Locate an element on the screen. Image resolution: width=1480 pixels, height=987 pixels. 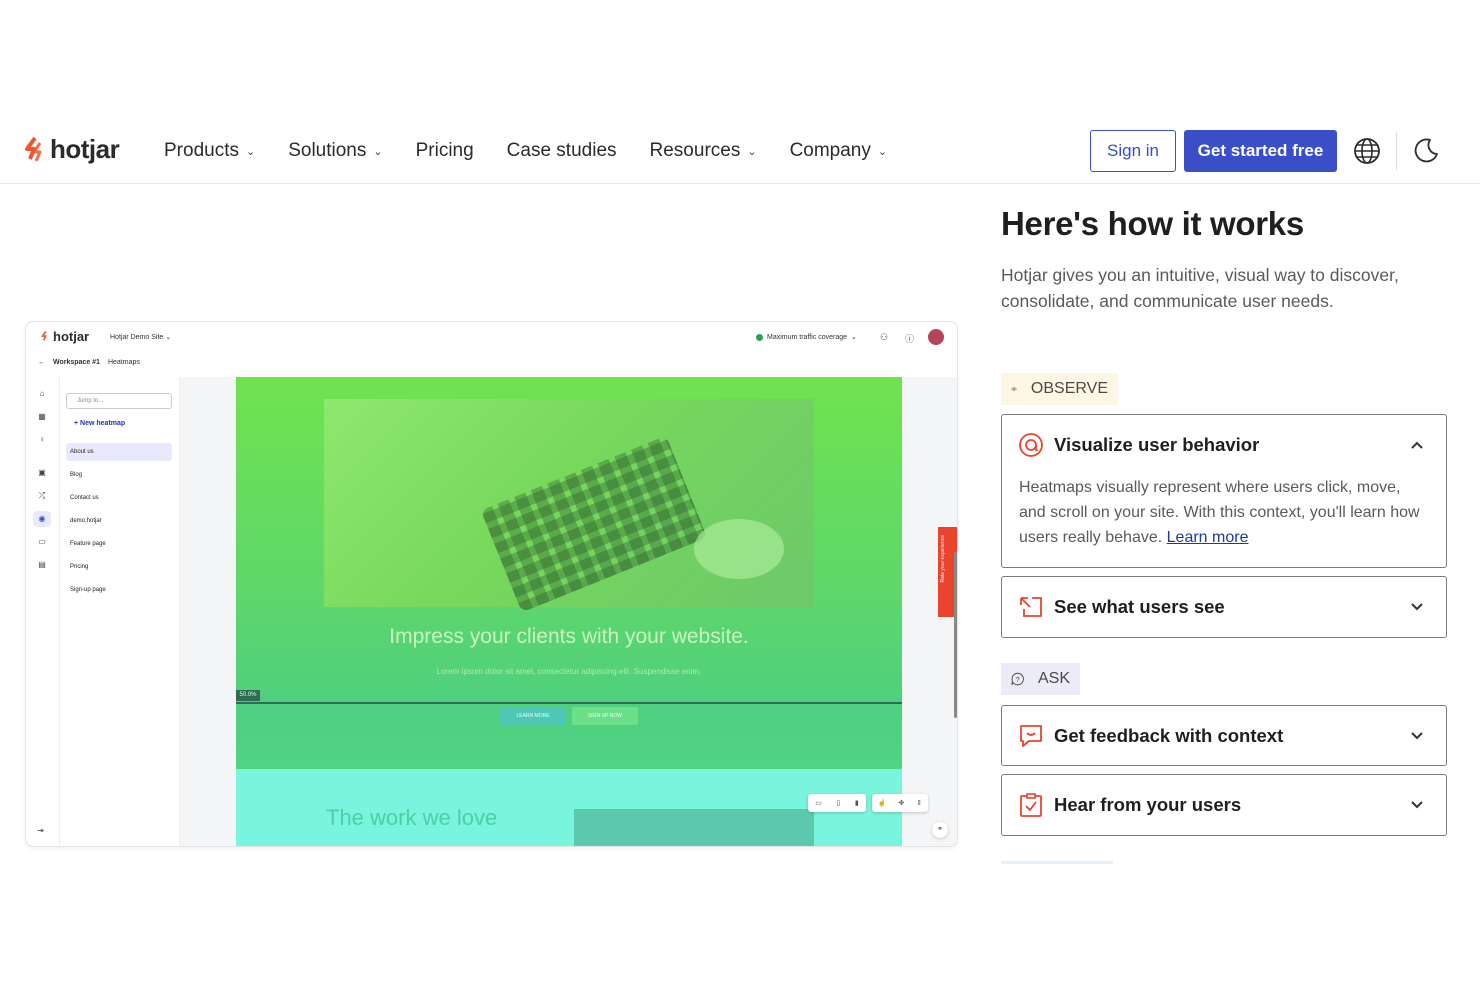
site-selector: Hotjar Demo Site ⌄ is located at coordinates (140, 337).